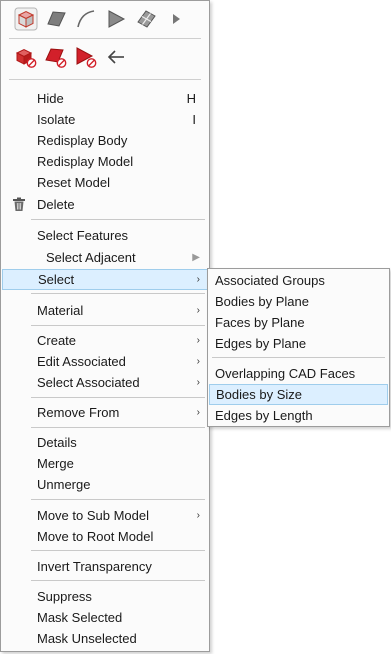  I want to click on menu-item-label: Select Associated, so click(88, 382).